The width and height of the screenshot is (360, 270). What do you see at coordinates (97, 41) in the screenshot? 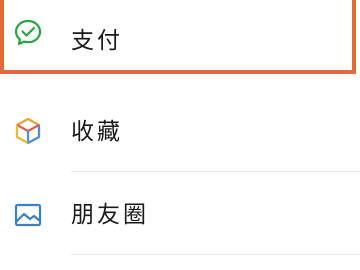
I see `menu-item-label: 支付` at bounding box center [97, 41].